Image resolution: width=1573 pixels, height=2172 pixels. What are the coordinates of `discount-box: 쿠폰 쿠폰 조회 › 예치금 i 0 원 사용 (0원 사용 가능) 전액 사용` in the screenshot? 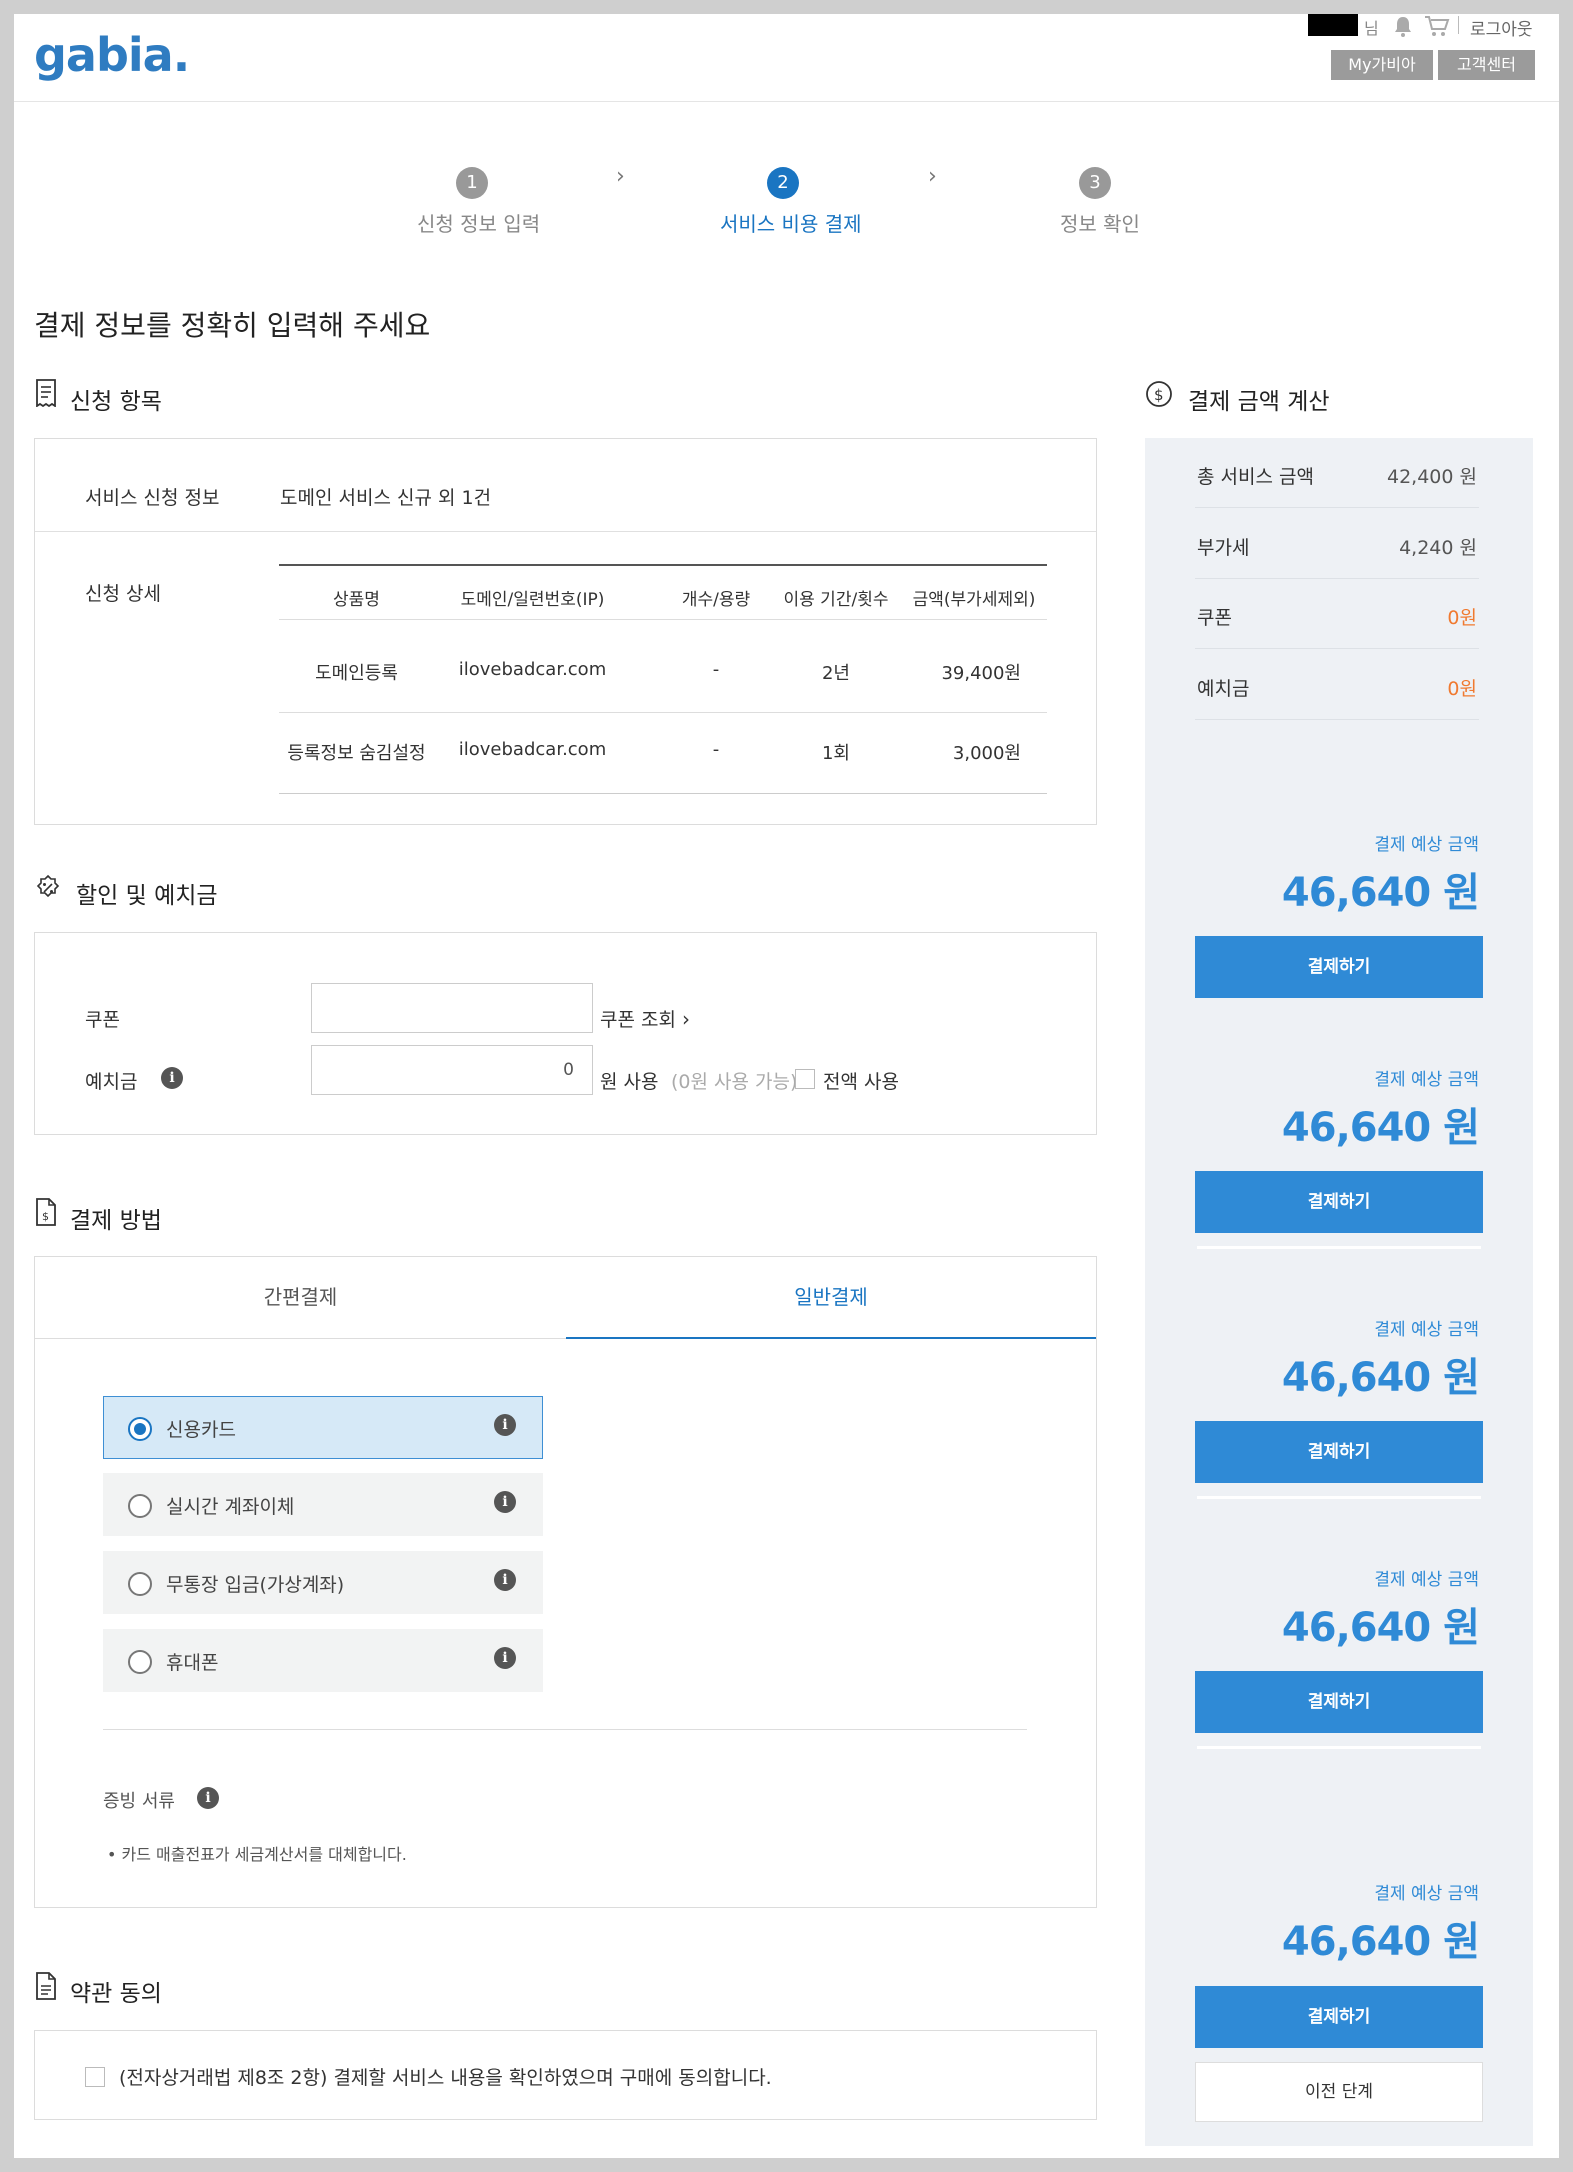 It's located at (565, 1033).